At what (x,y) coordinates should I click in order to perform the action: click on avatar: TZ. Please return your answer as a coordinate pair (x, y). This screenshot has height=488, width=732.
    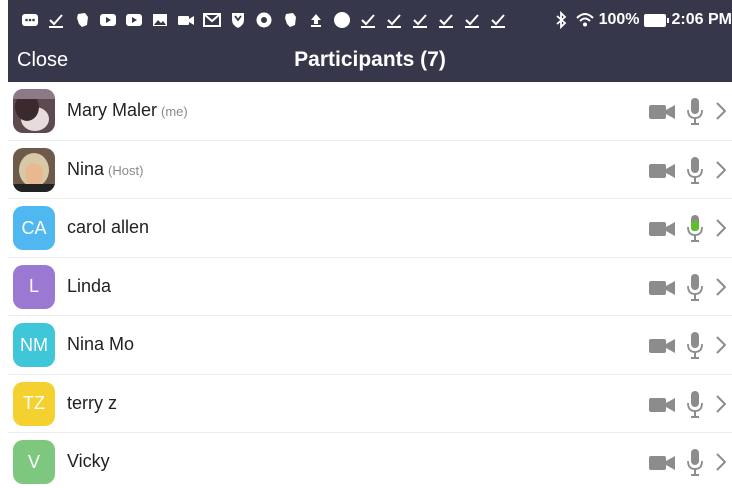
    Looking at the image, I should click on (34, 403).